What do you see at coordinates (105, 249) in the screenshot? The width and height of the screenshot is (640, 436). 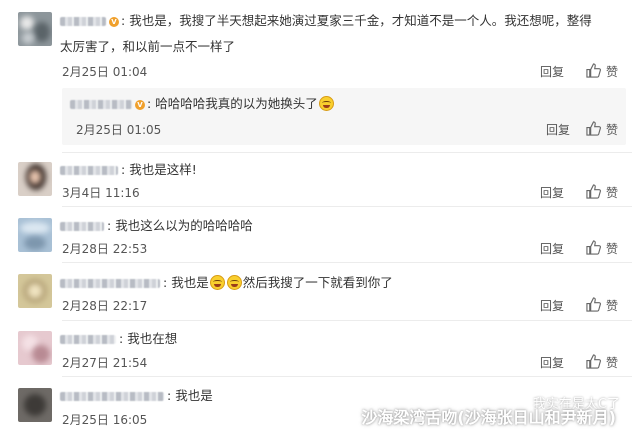 I see `comment-time: 2月28日 22:53` at bounding box center [105, 249].